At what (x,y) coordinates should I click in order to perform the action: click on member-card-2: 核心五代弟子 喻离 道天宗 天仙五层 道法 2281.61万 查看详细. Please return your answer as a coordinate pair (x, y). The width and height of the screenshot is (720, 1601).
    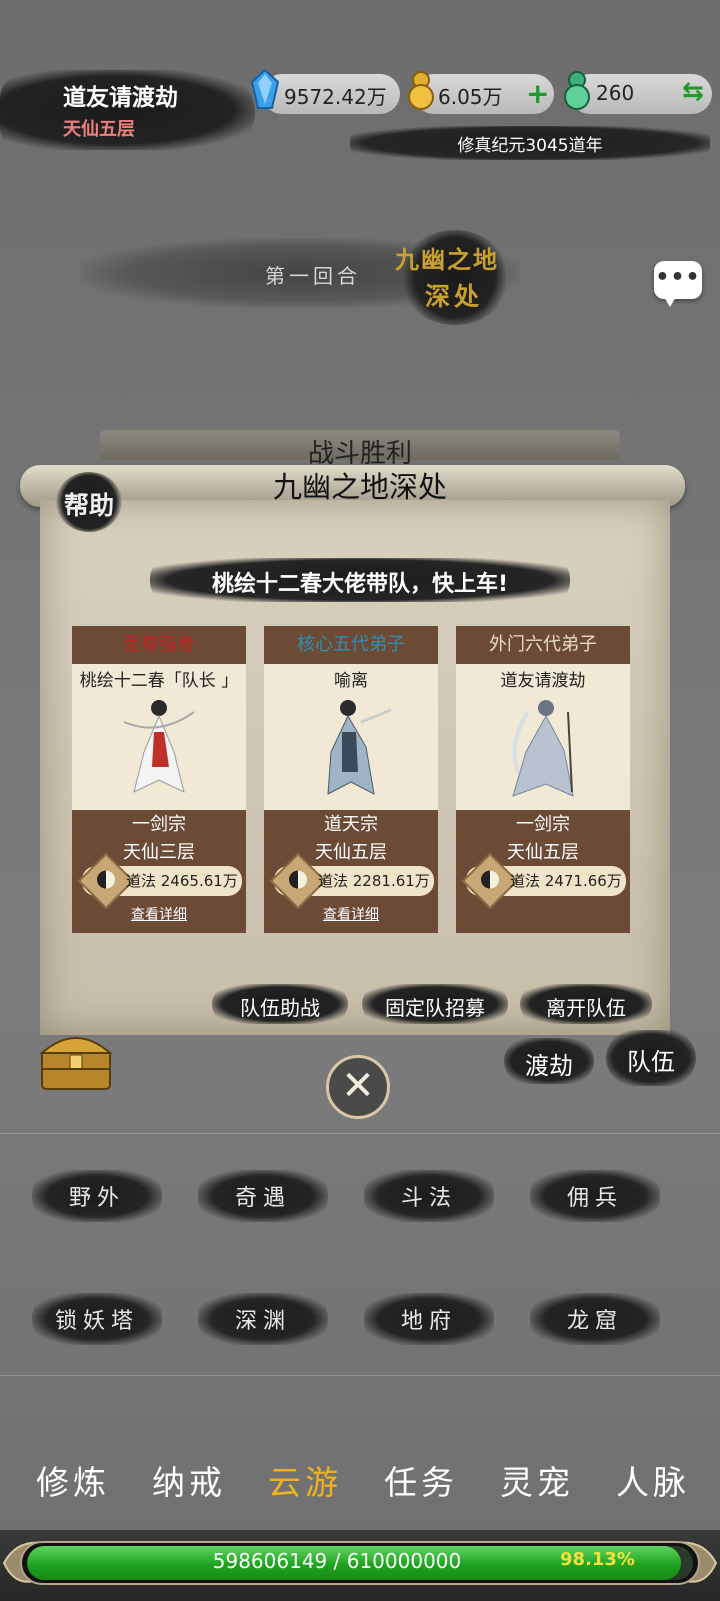
    Looking at the image, I should click on (351, 779).